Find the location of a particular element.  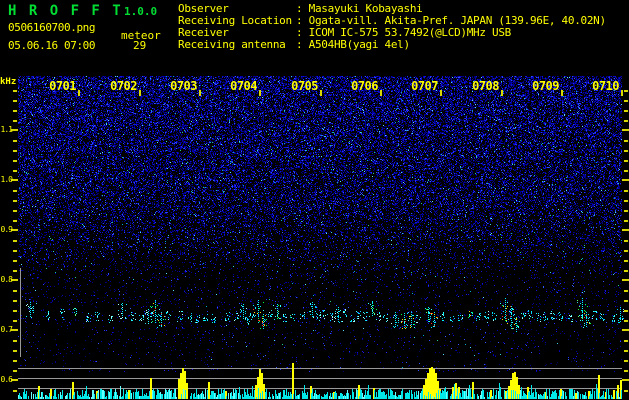

info-colon: : is located at coordinates (302, 44).